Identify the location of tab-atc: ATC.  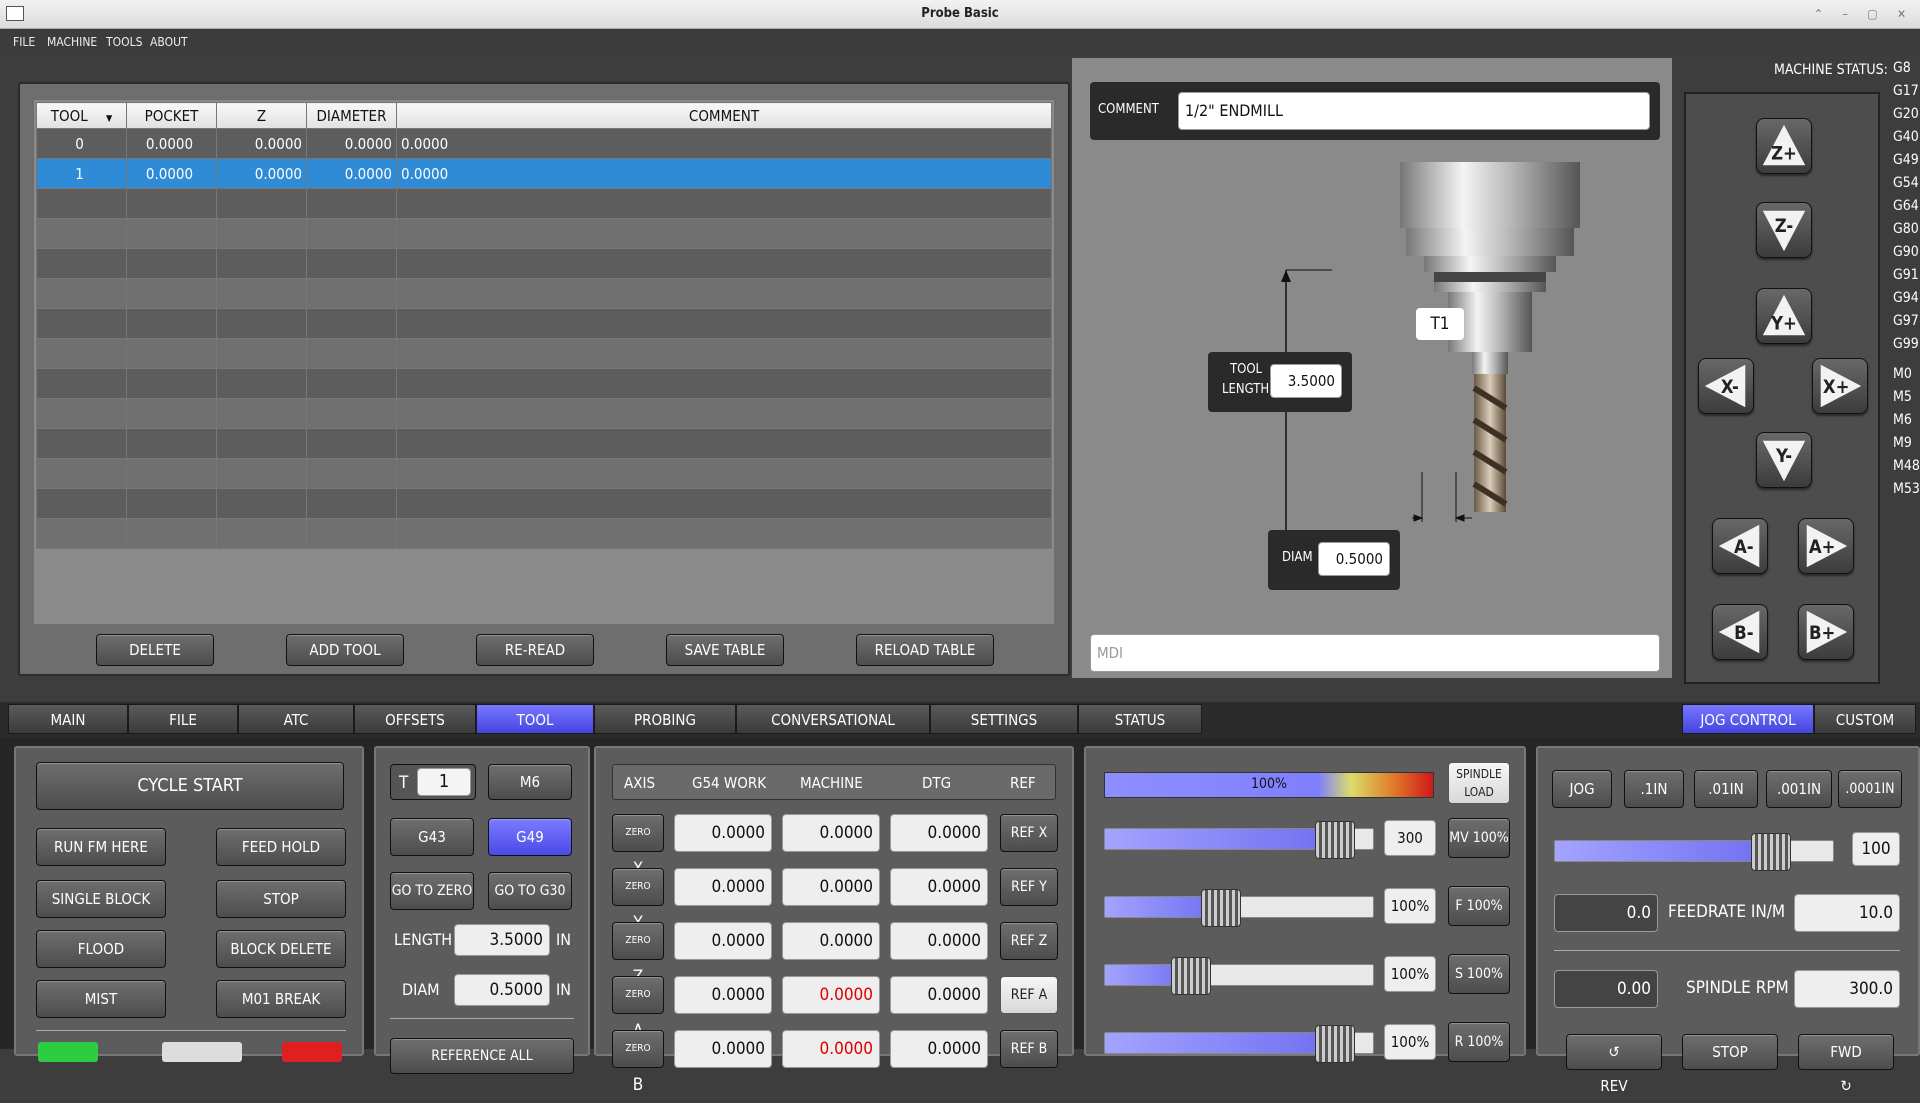
(296, 719).